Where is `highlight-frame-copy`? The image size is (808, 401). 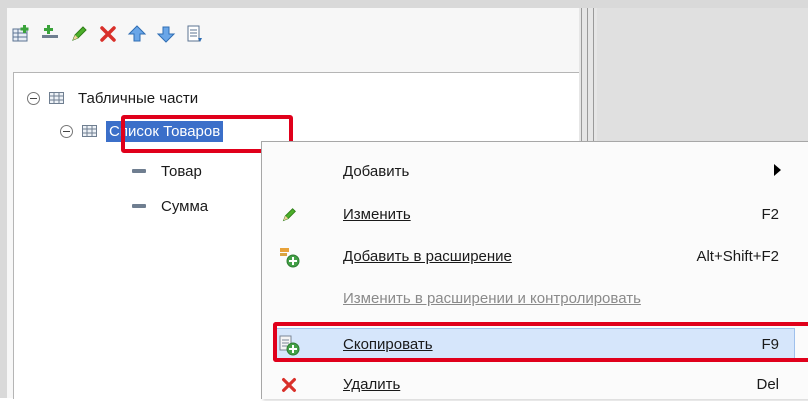
highlight-frame-copy is located at coordinates (540, 342).